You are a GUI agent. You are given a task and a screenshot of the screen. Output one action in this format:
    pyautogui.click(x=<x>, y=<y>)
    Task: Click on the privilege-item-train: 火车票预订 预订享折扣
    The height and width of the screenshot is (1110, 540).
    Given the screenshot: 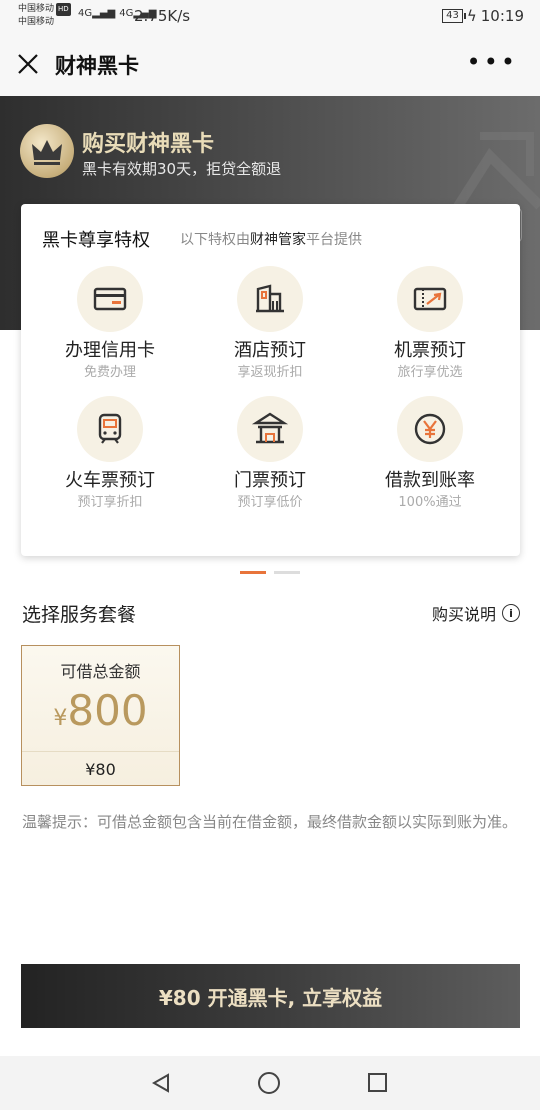 What is the action you would take?
    pyautogui.click(x=110, y=453)
    